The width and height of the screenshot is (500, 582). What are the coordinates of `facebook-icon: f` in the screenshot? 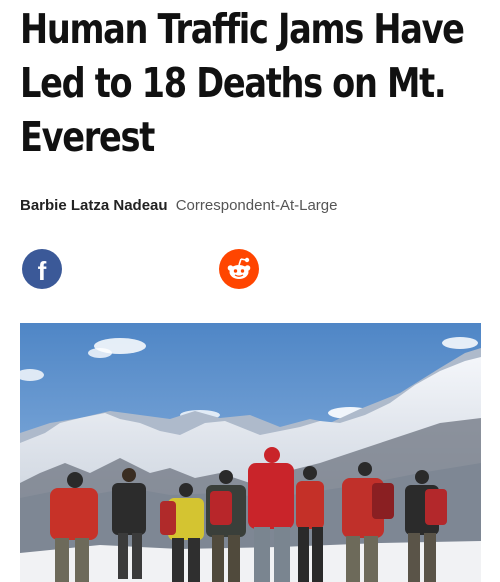 It's located at (42, 271).